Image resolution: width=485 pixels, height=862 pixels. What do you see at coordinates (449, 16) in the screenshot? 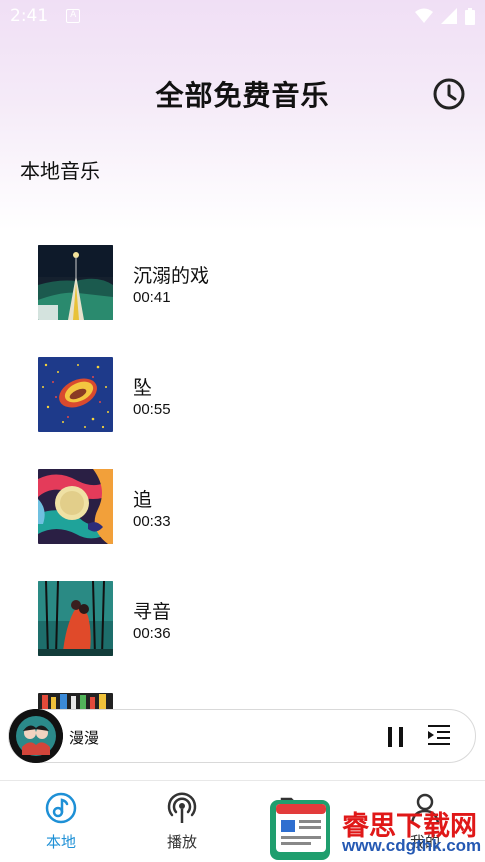
I see `signal-icon` at bounding box center [449, 16].